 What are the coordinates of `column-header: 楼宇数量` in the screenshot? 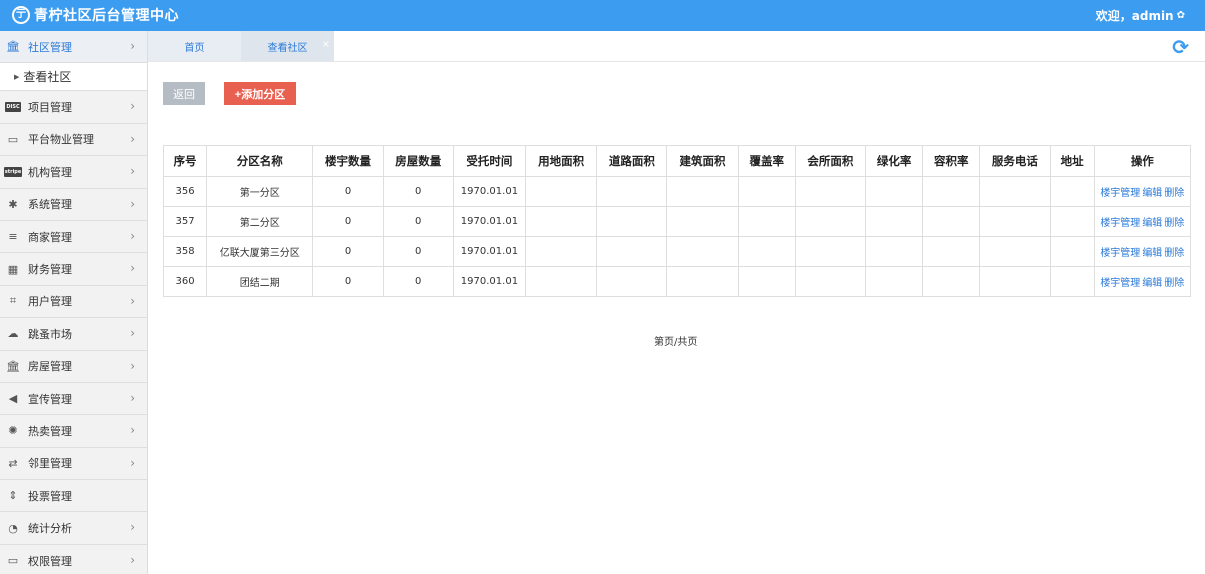 It's located at (348, 161).